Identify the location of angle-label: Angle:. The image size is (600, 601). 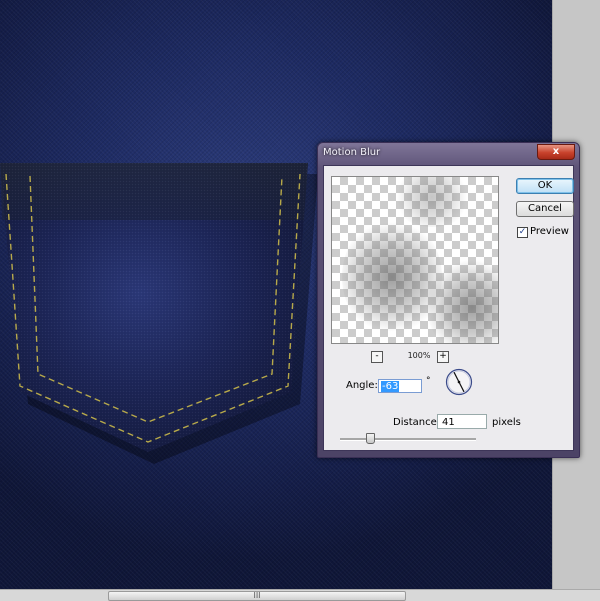
(362, 385).